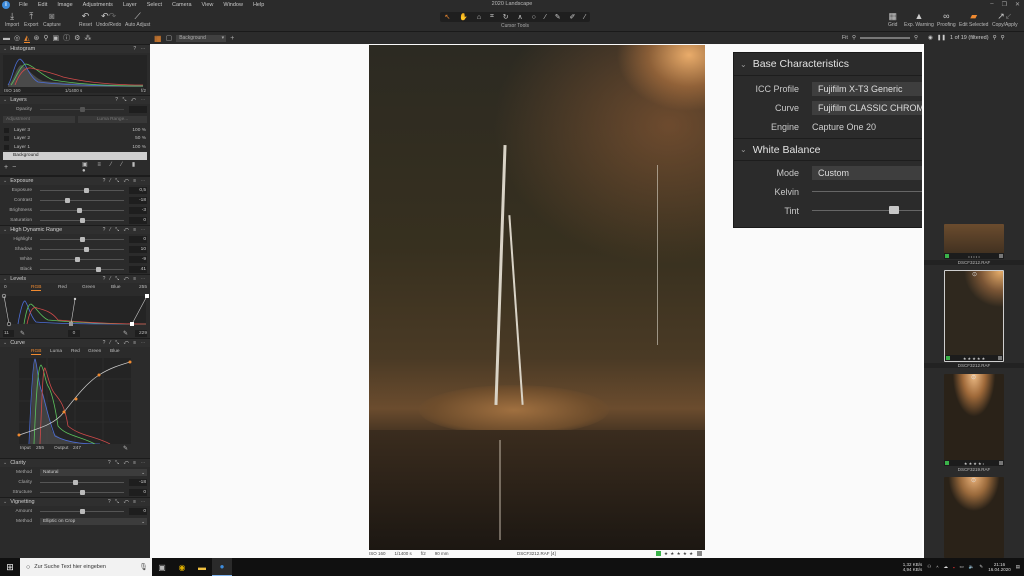 The height and width of the screenshot is (576, 1024). What do you see at coordinates (930, 38) in the screenshot?
I see `eye-icon: ◉` at bounding box center [930, 38].